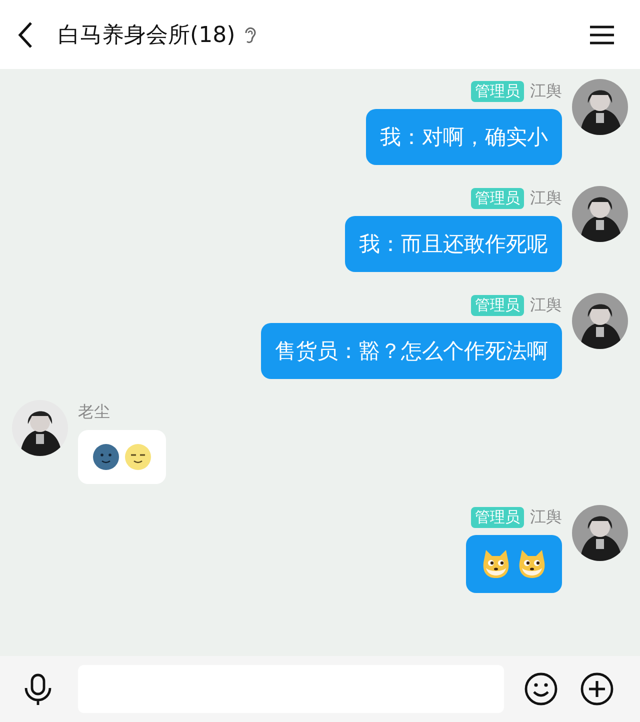  What do you see at coordinates (411, 351) in the screenshot?
I see `message-bubble: 售货员：豁？怎么个作死法啊` at bounding box center [411, 351].